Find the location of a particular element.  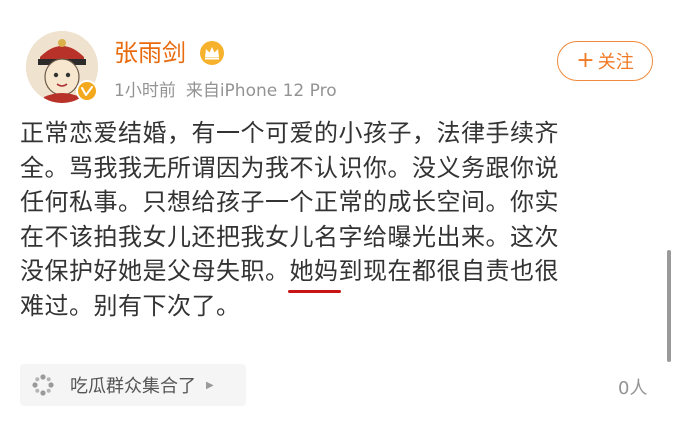

post-text-segment: 到现在都很自责也很 is located at coordinates (448, 271).